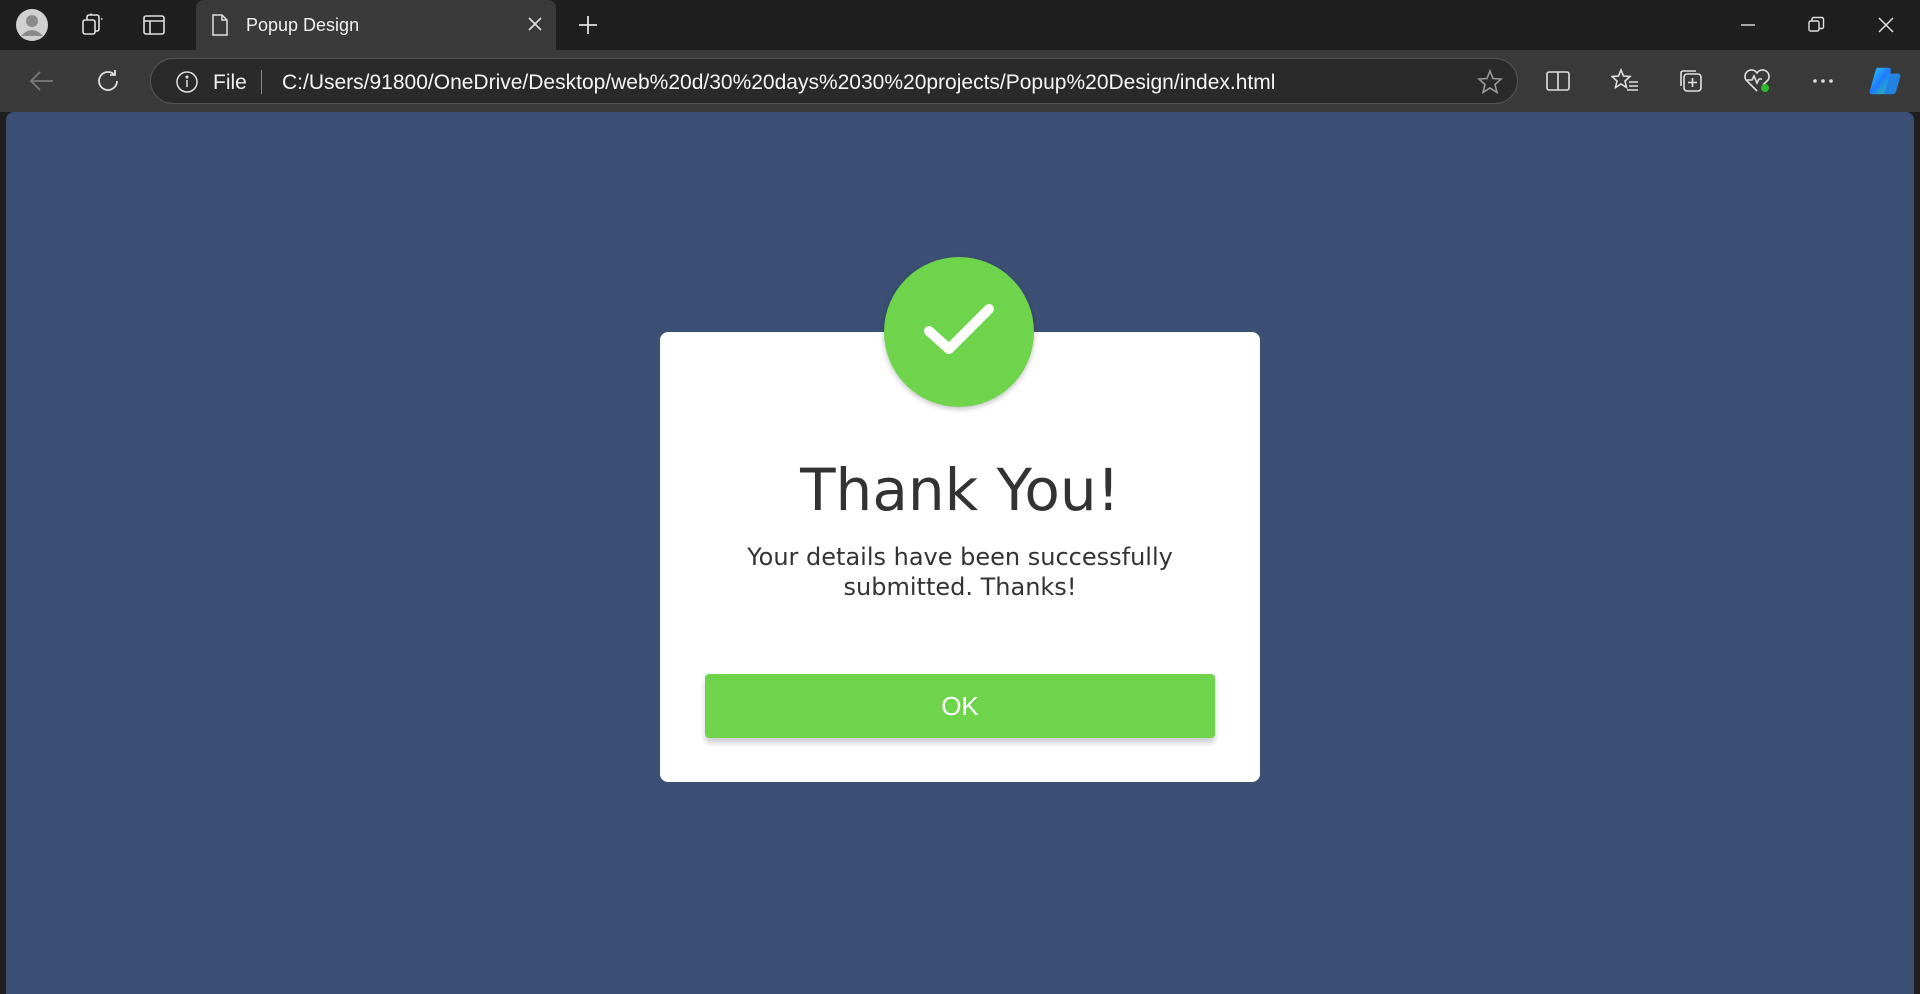 The image size is (1920, 994). Describe the element at coordinates (42, 81) in the screenshot. I see `back-icon` at that location.